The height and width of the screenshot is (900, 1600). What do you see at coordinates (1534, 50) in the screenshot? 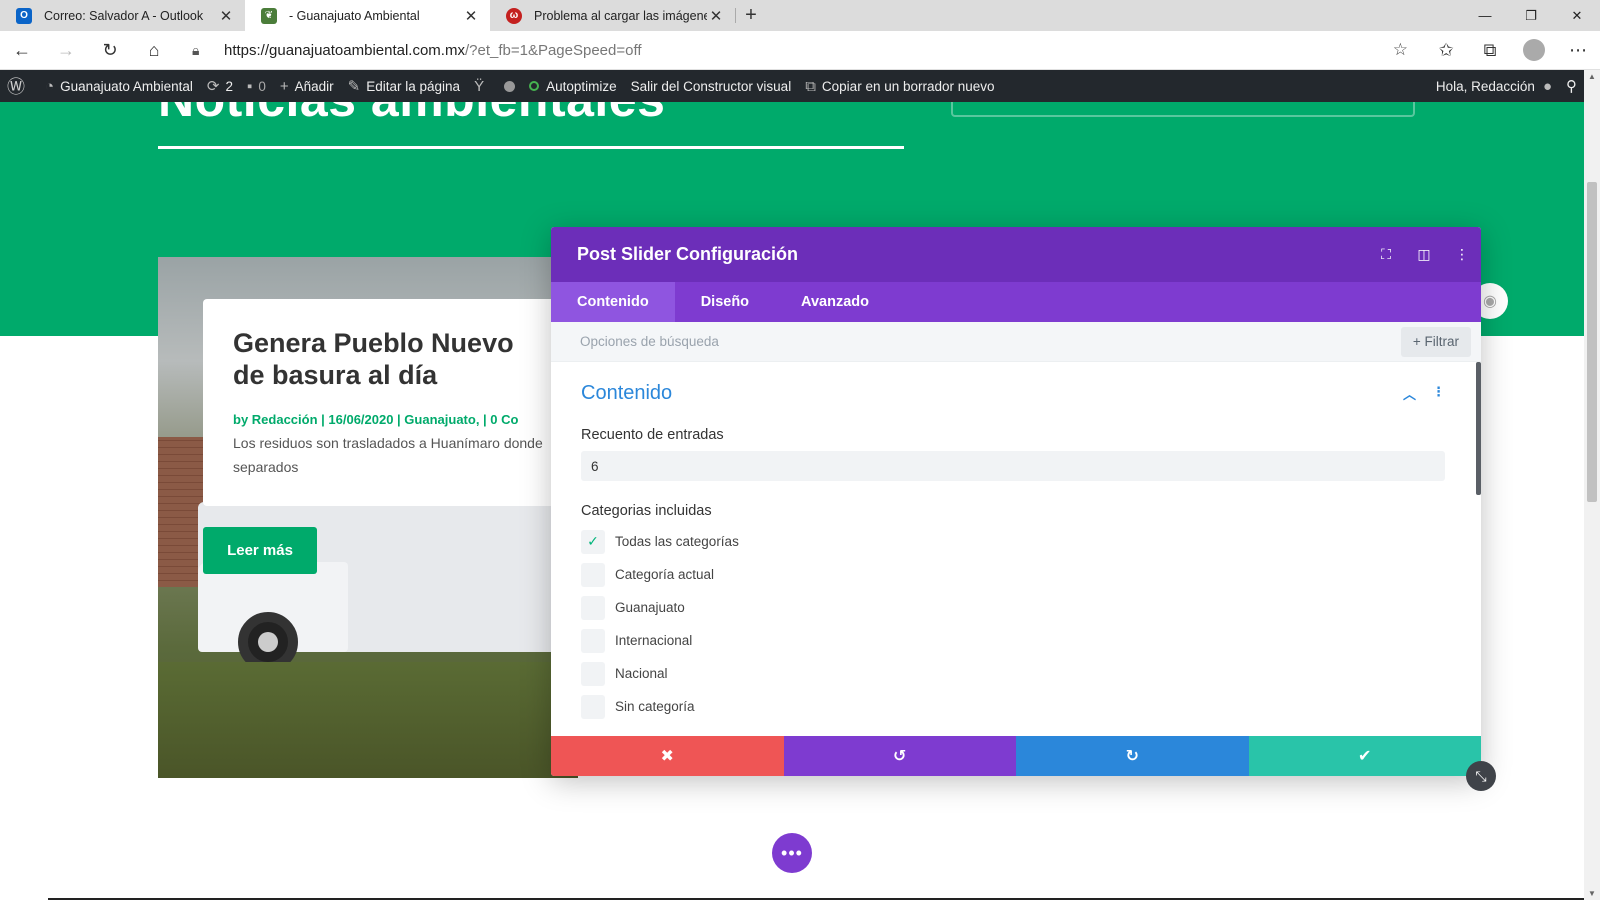
I see `profile-avatar` at bounding box center [1534, 50].